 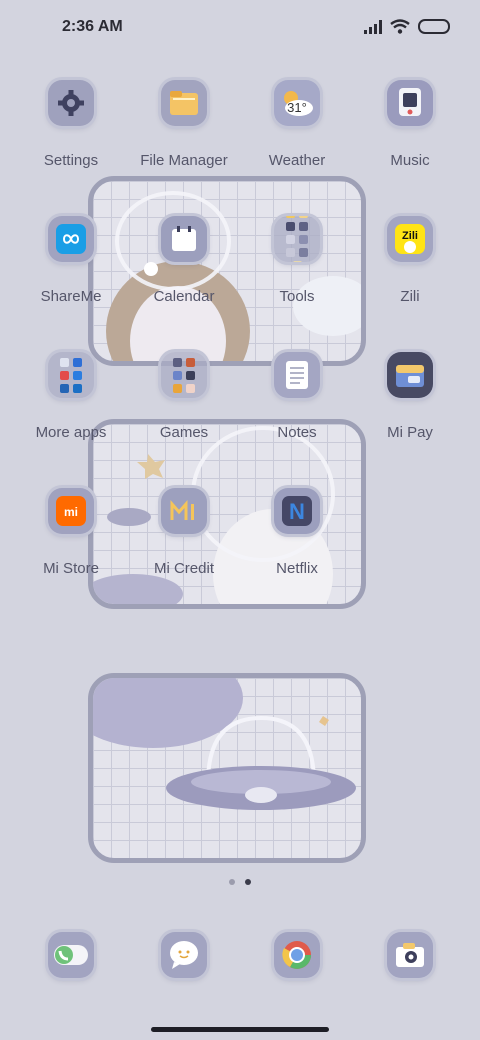 I want to click on infinity-icon, so click(x=71, y=239).